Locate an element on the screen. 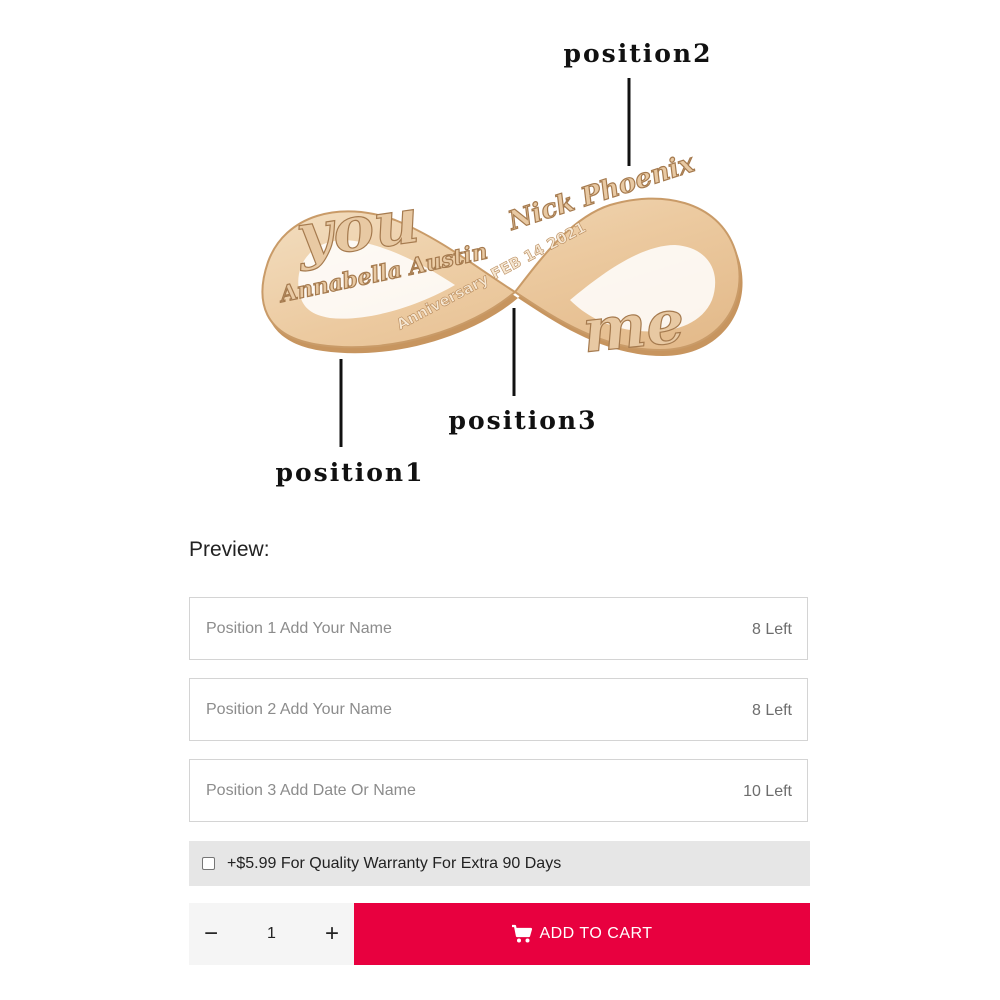  position1-name-input is located at coordinates (498, 628).